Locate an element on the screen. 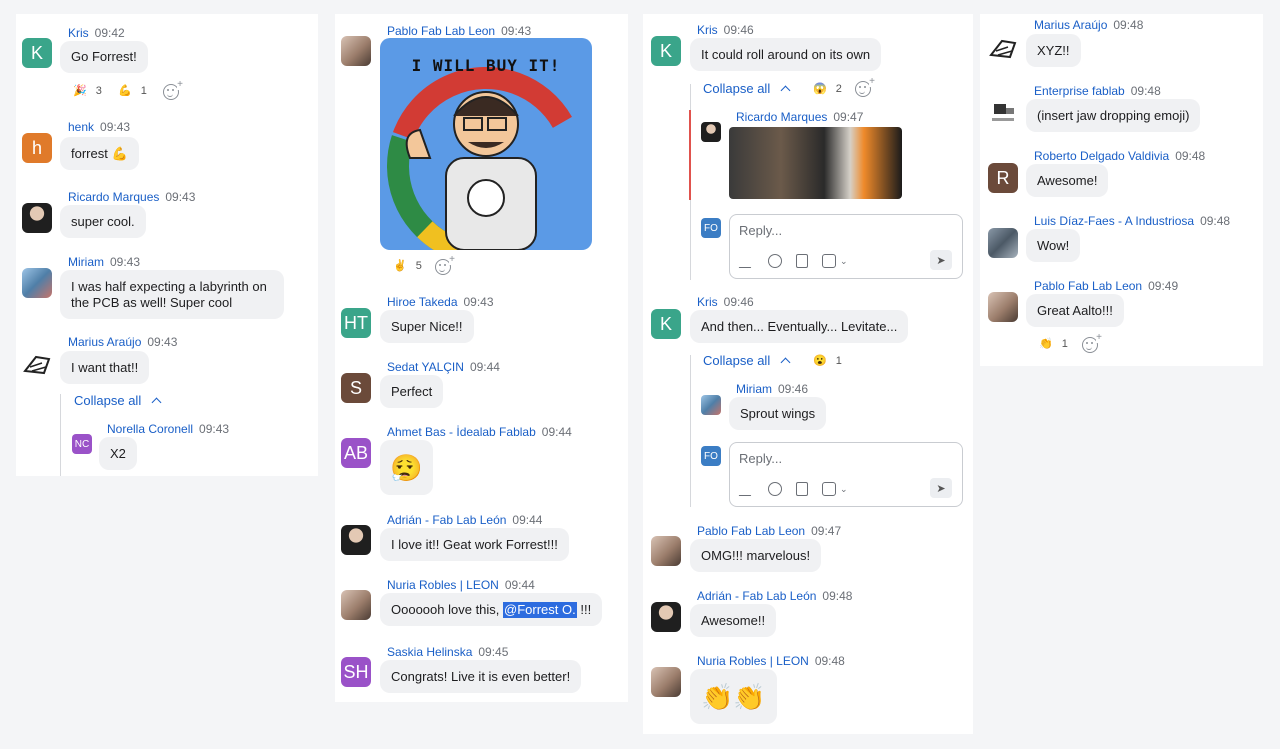 The width and height of the screenshot is (1280, 749). message-header: Adrián - Fab Lab León 09:48 is located at coordinates (774, 596).